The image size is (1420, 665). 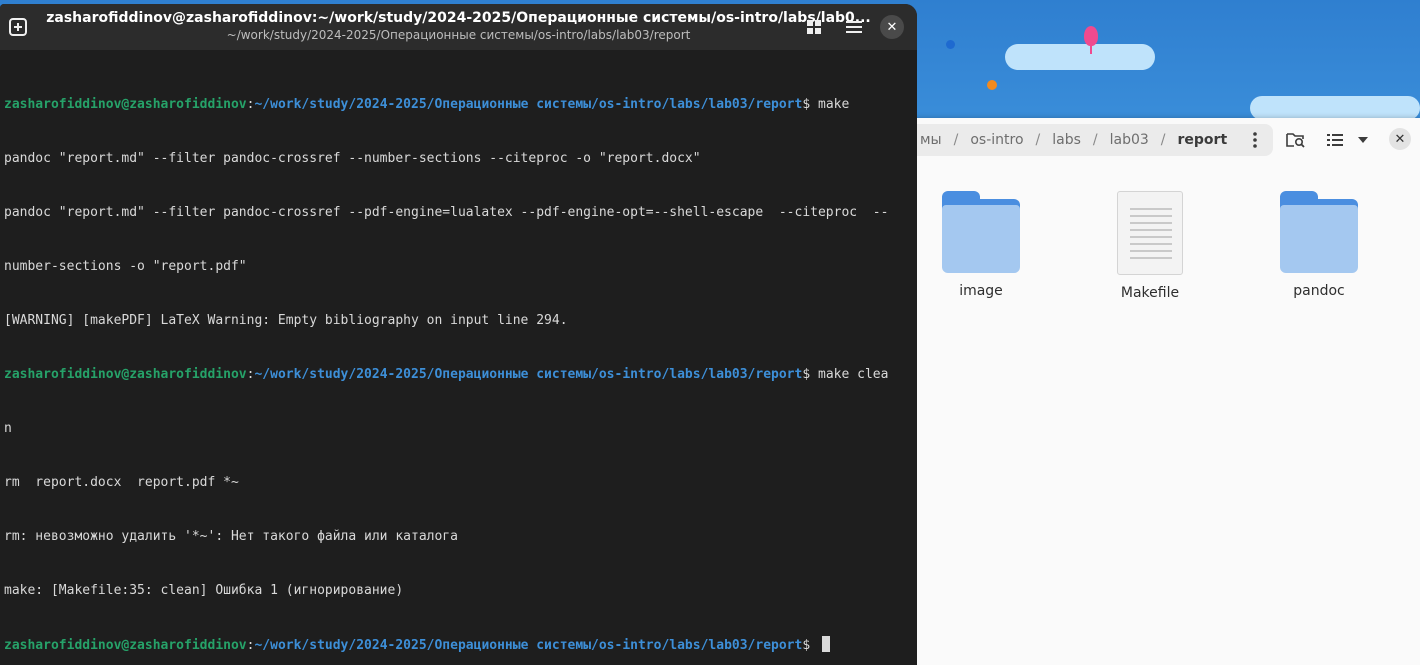 I want to click on terminal-line: rm report.docx report.pdf *~, so click(x=121, y=482).